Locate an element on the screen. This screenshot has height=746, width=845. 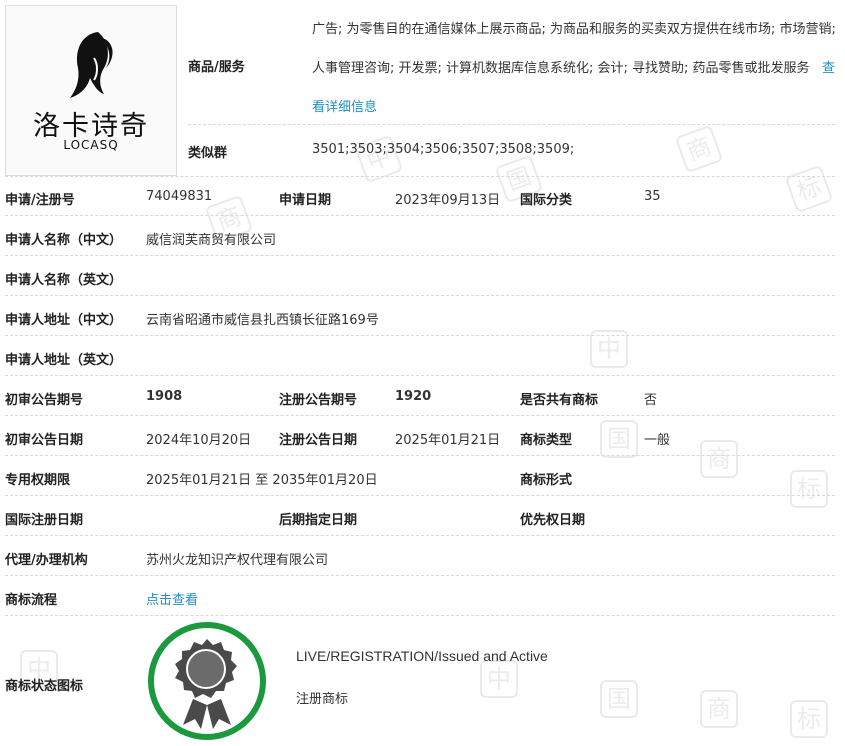
registered-badge-icon is located at coordinates (207, 681).